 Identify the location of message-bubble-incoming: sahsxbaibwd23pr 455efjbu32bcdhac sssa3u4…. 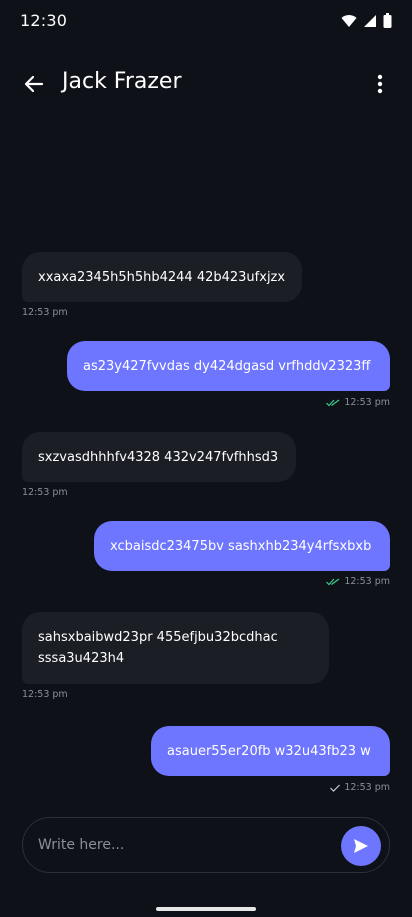
(175, 648).